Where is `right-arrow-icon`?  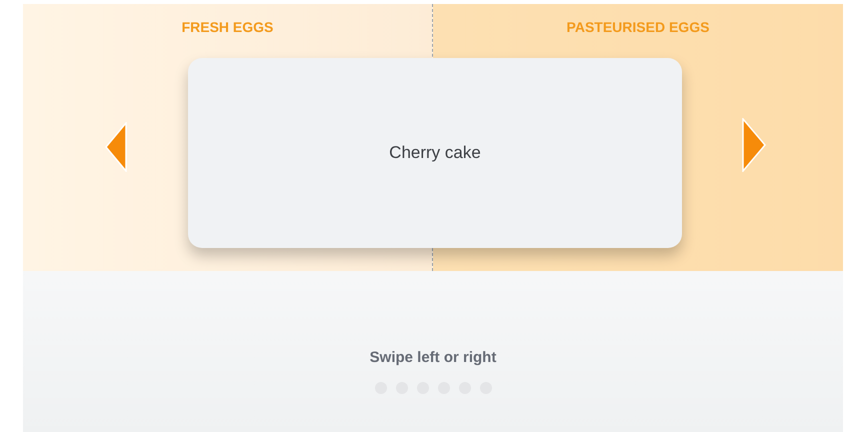
right-arrow-icon is located at coordinates (754, 145).